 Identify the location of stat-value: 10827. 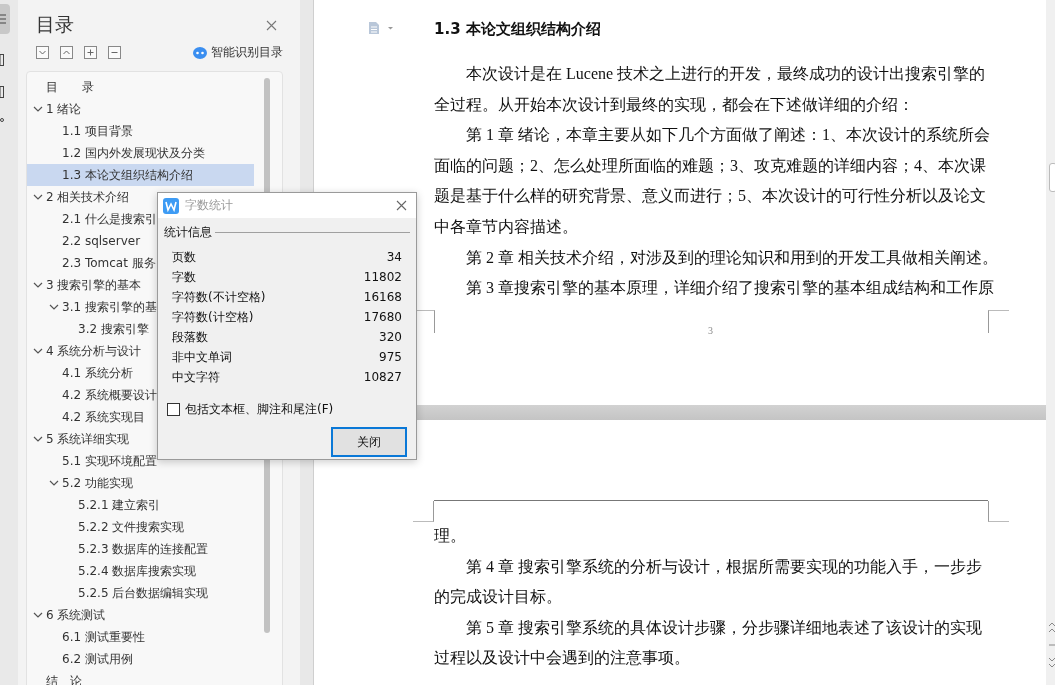
(382, 377).